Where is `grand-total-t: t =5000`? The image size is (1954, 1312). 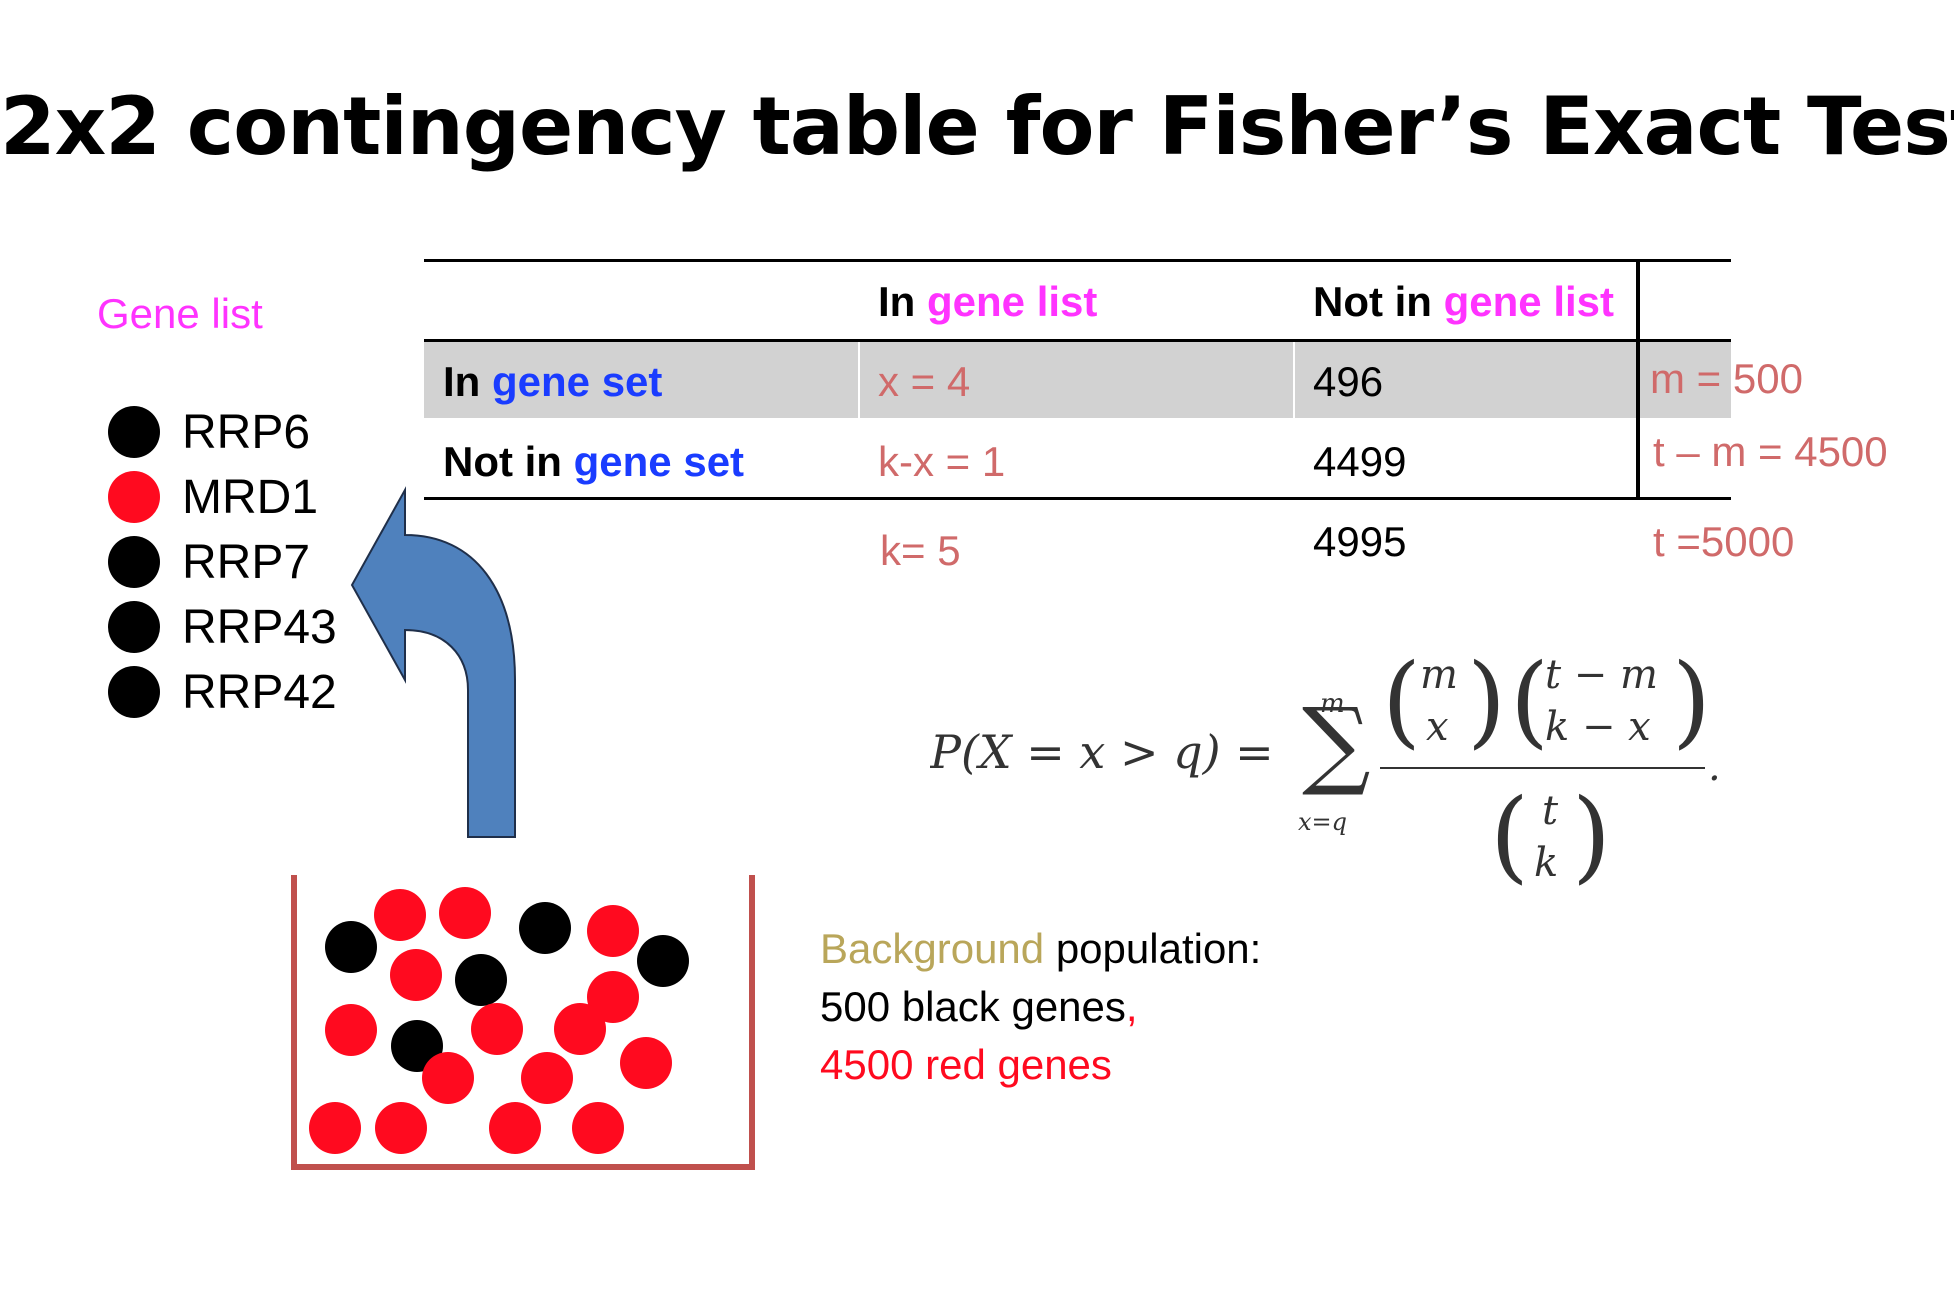 grand-total-t: t =5000 is located at coordinates (1724, 541).